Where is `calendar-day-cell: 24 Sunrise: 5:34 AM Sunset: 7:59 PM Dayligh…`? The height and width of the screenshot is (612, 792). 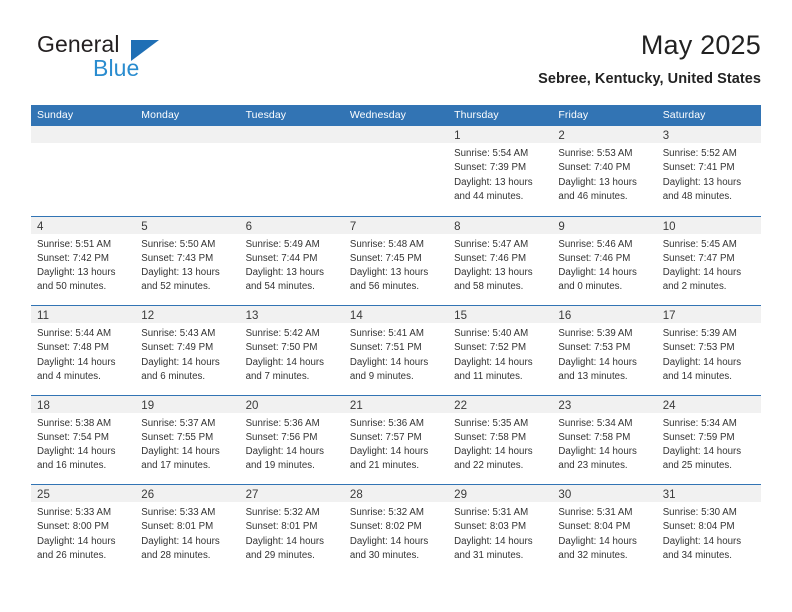
calendar-day-cell: 24 Sunrise: 5:34 AM Sunset: 7:59 PM Dayligh… is located at coordinates (708, 439).